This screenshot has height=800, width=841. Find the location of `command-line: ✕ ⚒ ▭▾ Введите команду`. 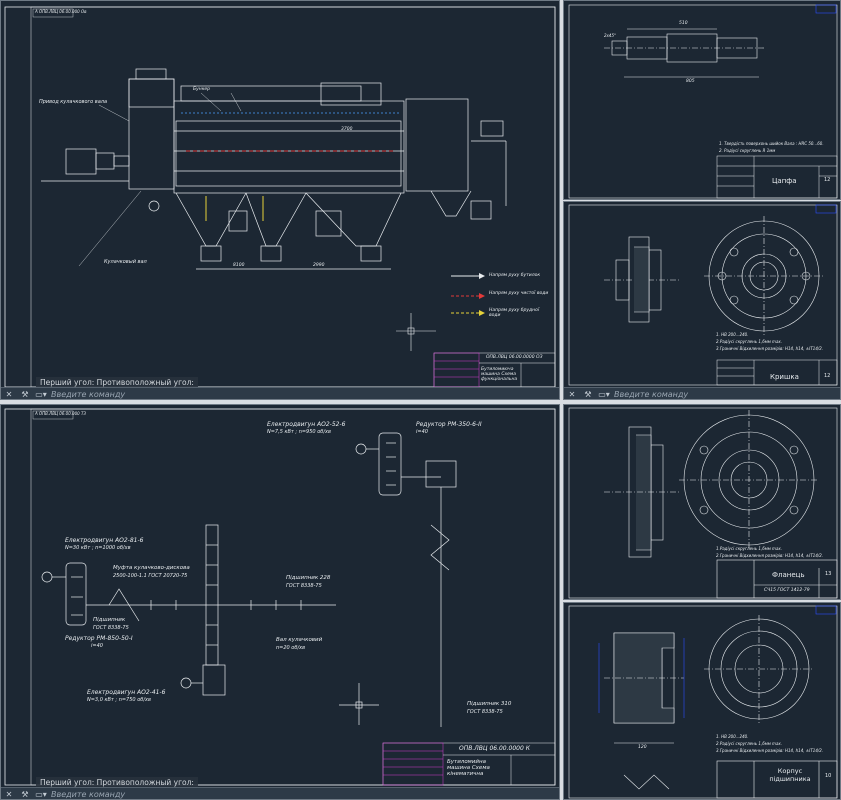

command-line: ✕ ⚒ ▭▾ Введите команду is located at coordinates (280, 393).